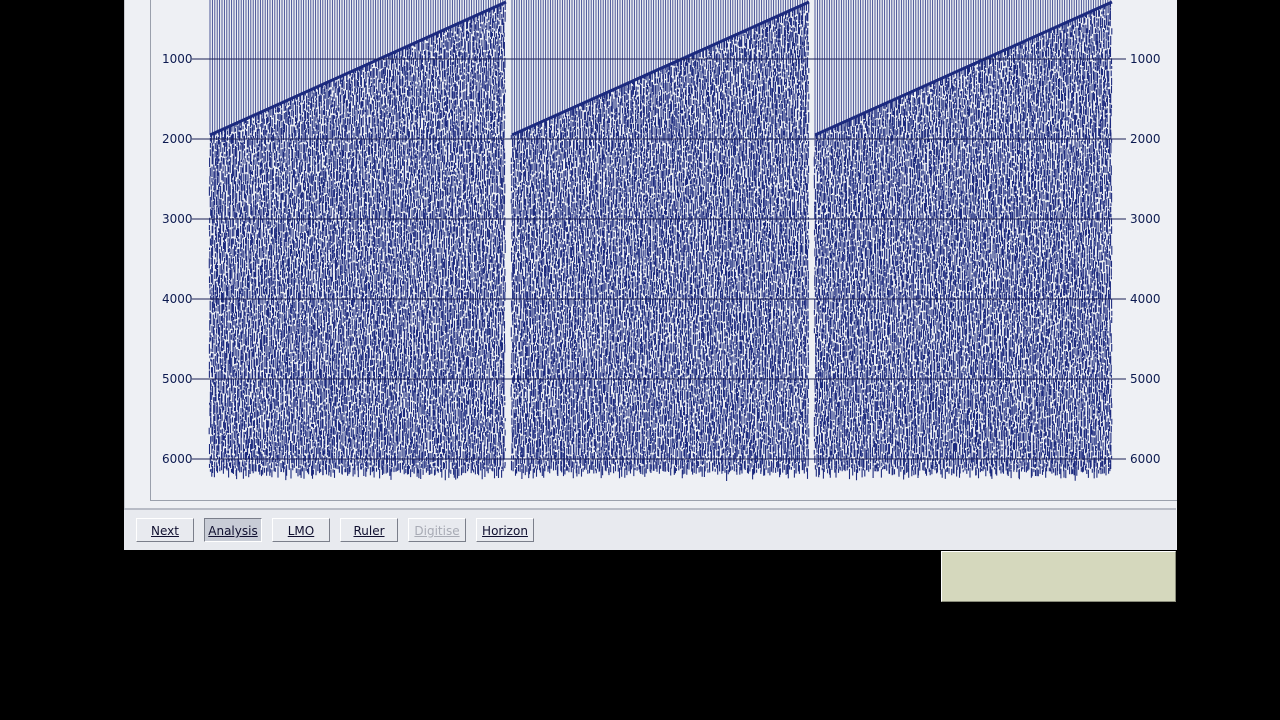 This screenshot has width=1280, height=720. What do you see at coordinates (1145, 299) in the screenshot?
I see `right-axis-tick-4000: 4000` at bounding box center [1145, 299].